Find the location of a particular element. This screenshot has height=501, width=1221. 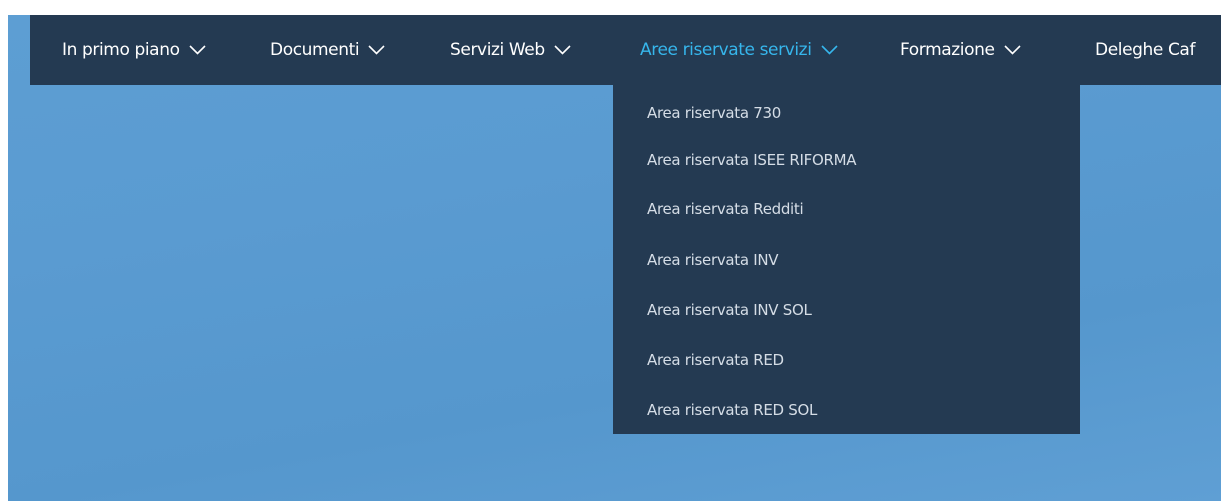

nav-item-label: Documenti is located at coordinates (315, 50).